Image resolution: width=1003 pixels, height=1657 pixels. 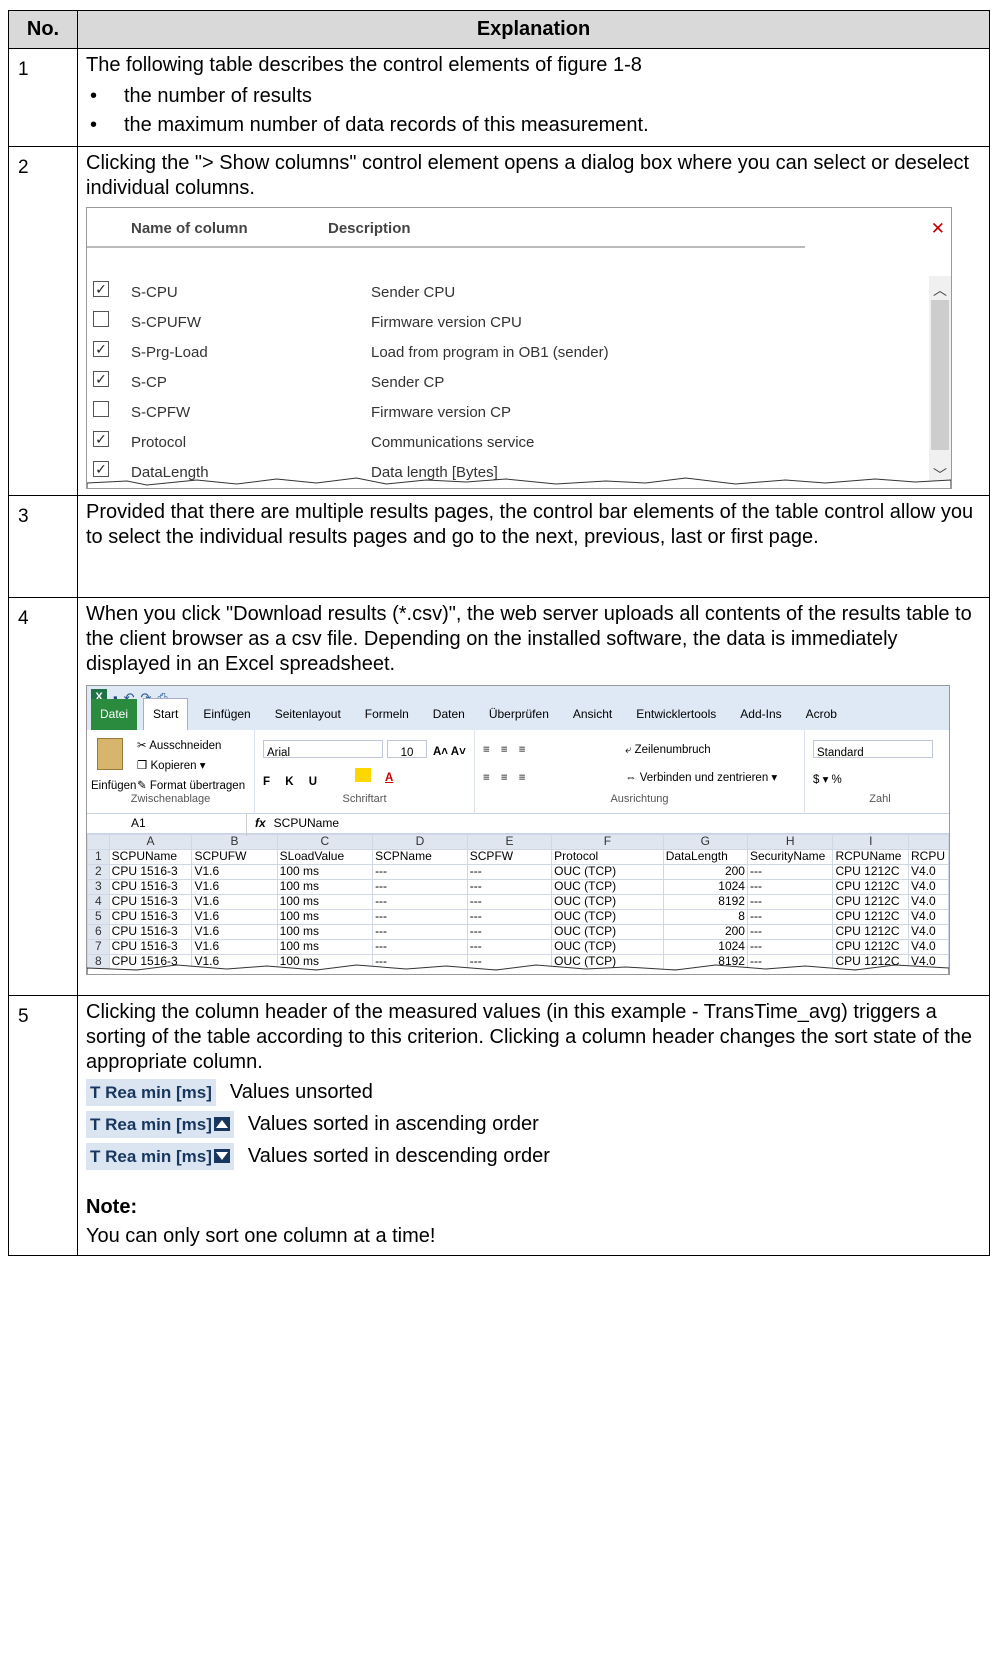 What do you see at coordinates (166, 714) in the screenshot?
I see `ribbon-tab: Start` at bounding box center [166, 714].